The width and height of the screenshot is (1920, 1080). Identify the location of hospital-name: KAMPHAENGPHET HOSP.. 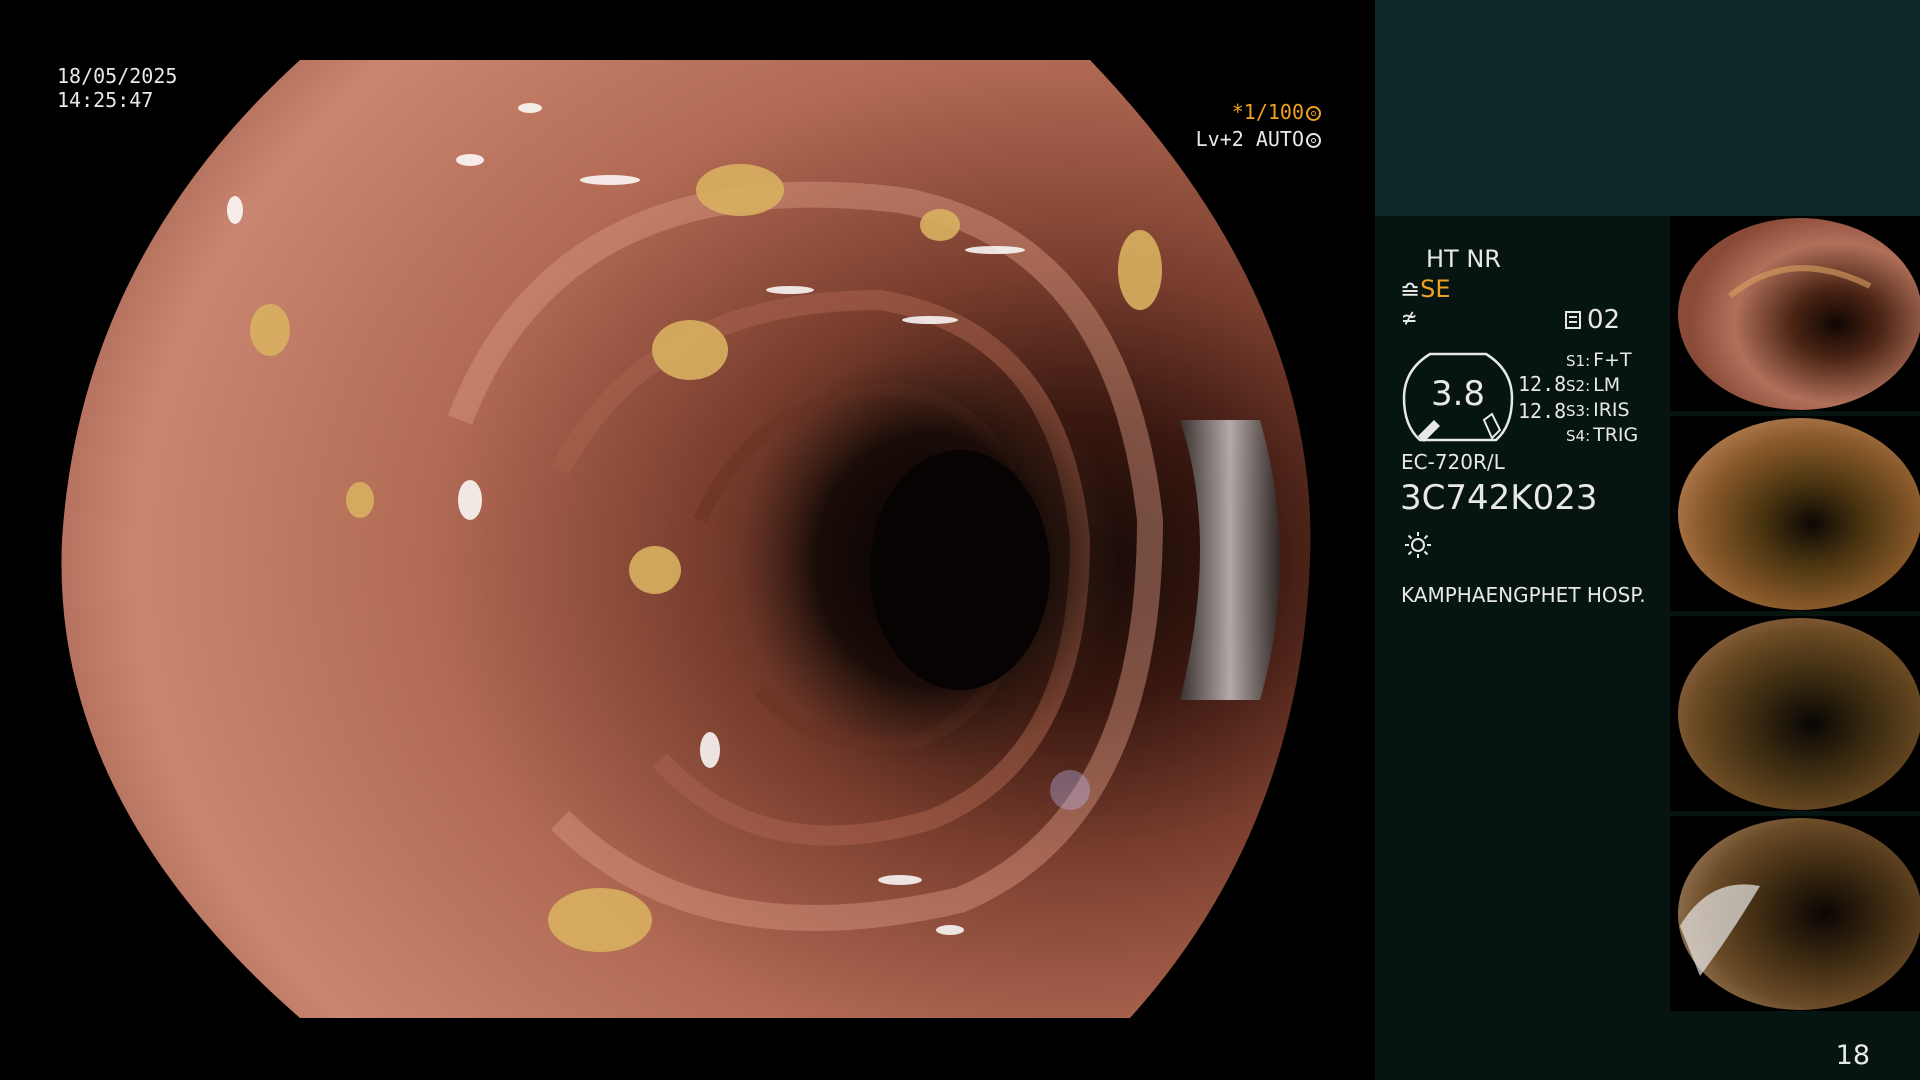
(1523, 595).